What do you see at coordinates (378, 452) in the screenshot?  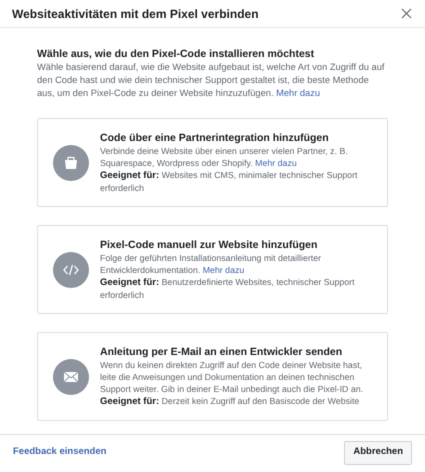 I see `cancel-button: Abbrechen` at bounding box center [378, 452].